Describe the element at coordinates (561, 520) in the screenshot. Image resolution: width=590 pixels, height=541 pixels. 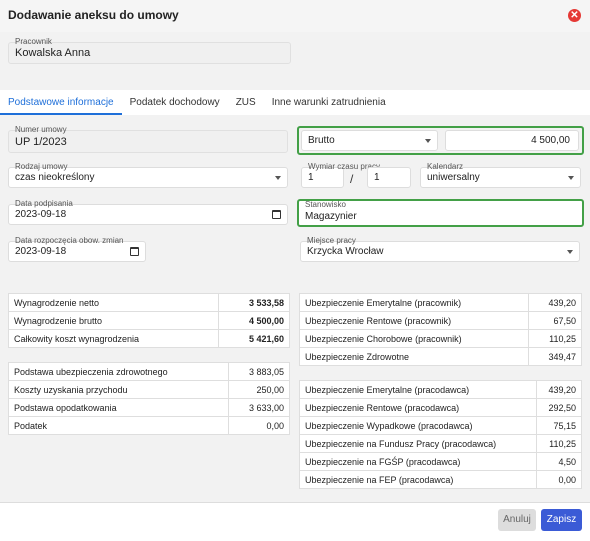
I see `save-button: Zapisz` at that location.